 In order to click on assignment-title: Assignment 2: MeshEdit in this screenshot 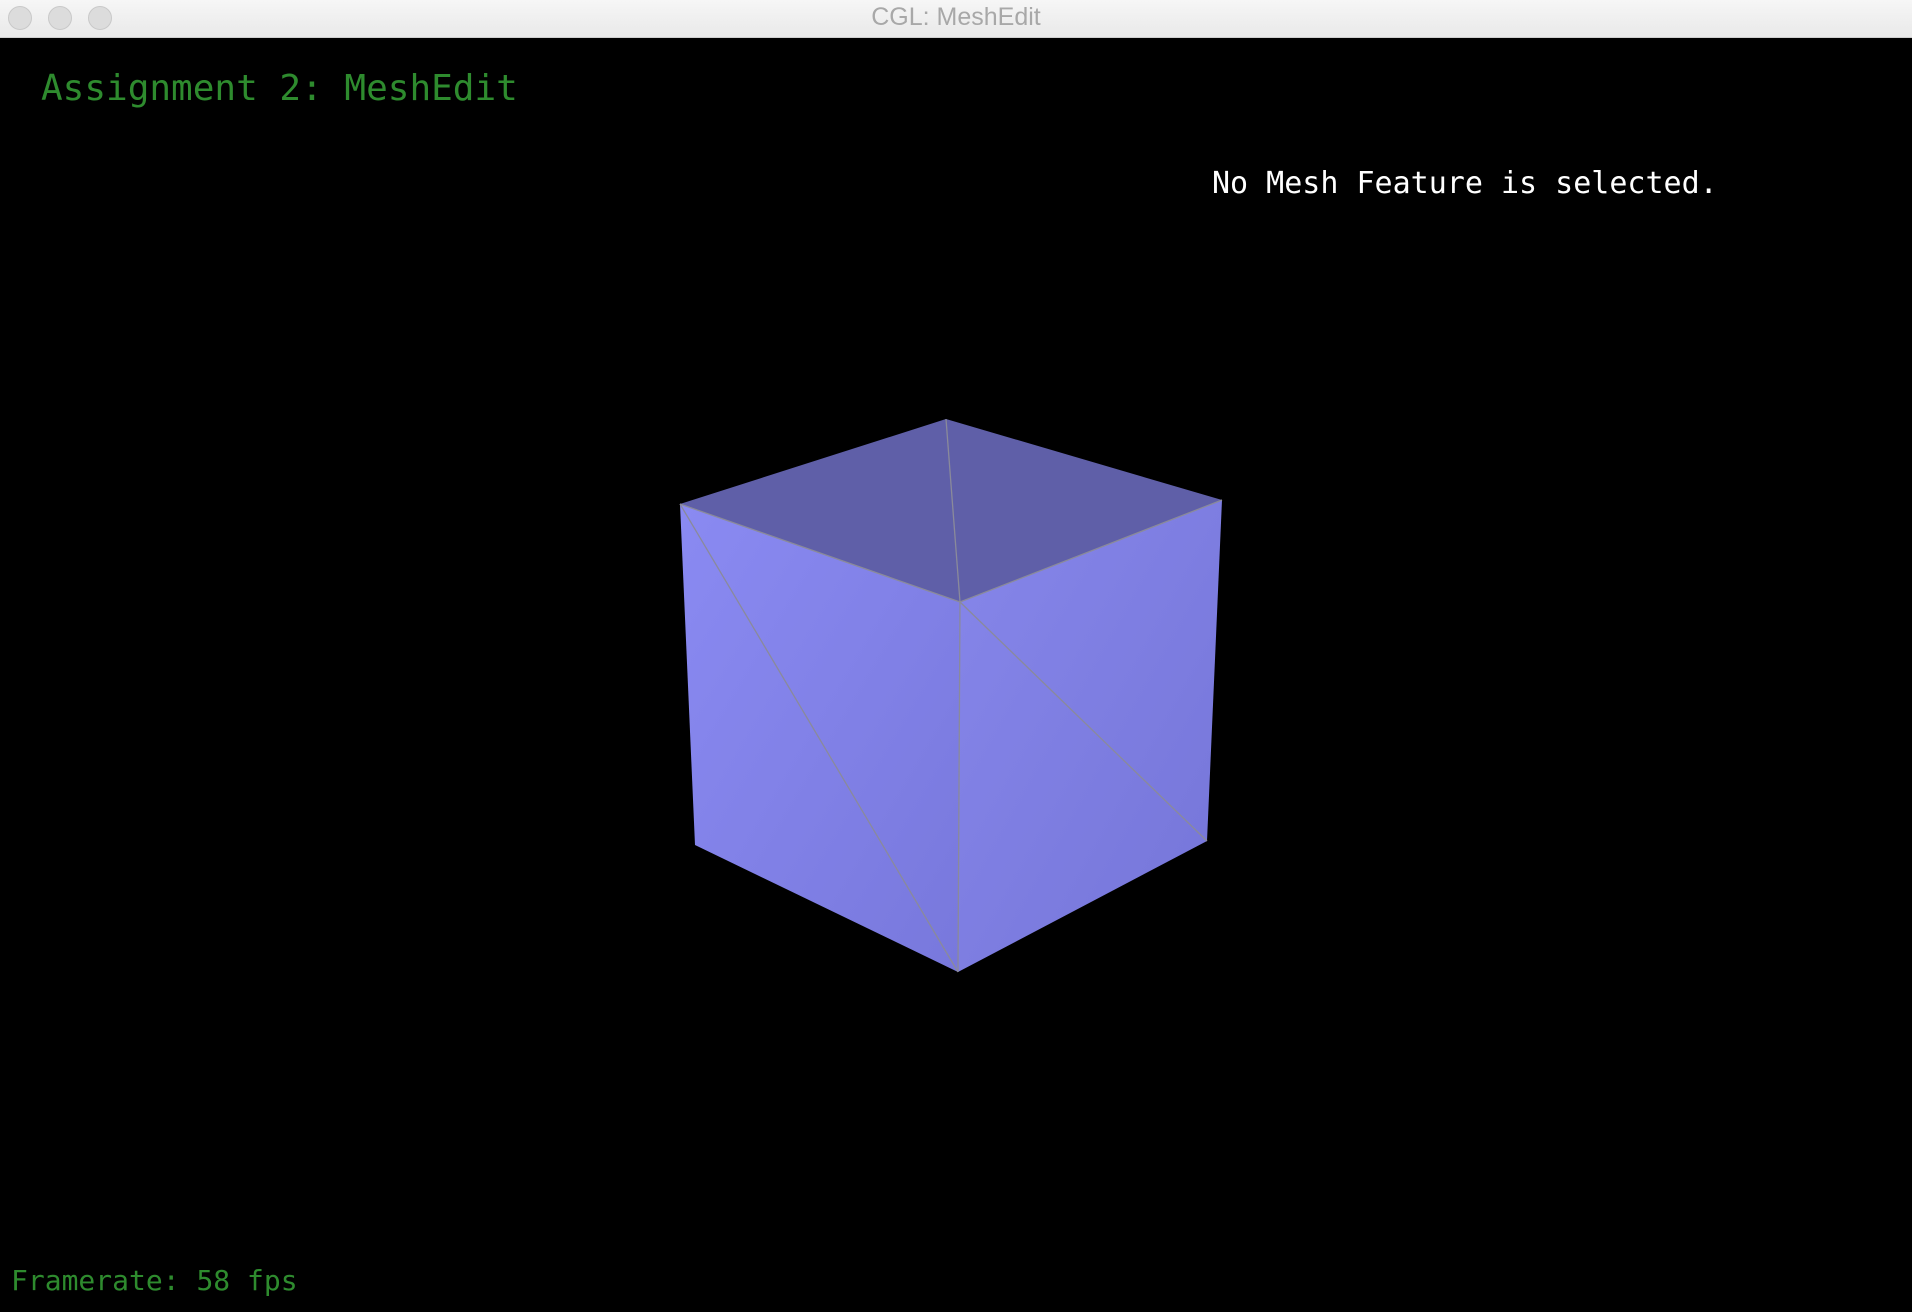, I will do `click(279, 88)`.